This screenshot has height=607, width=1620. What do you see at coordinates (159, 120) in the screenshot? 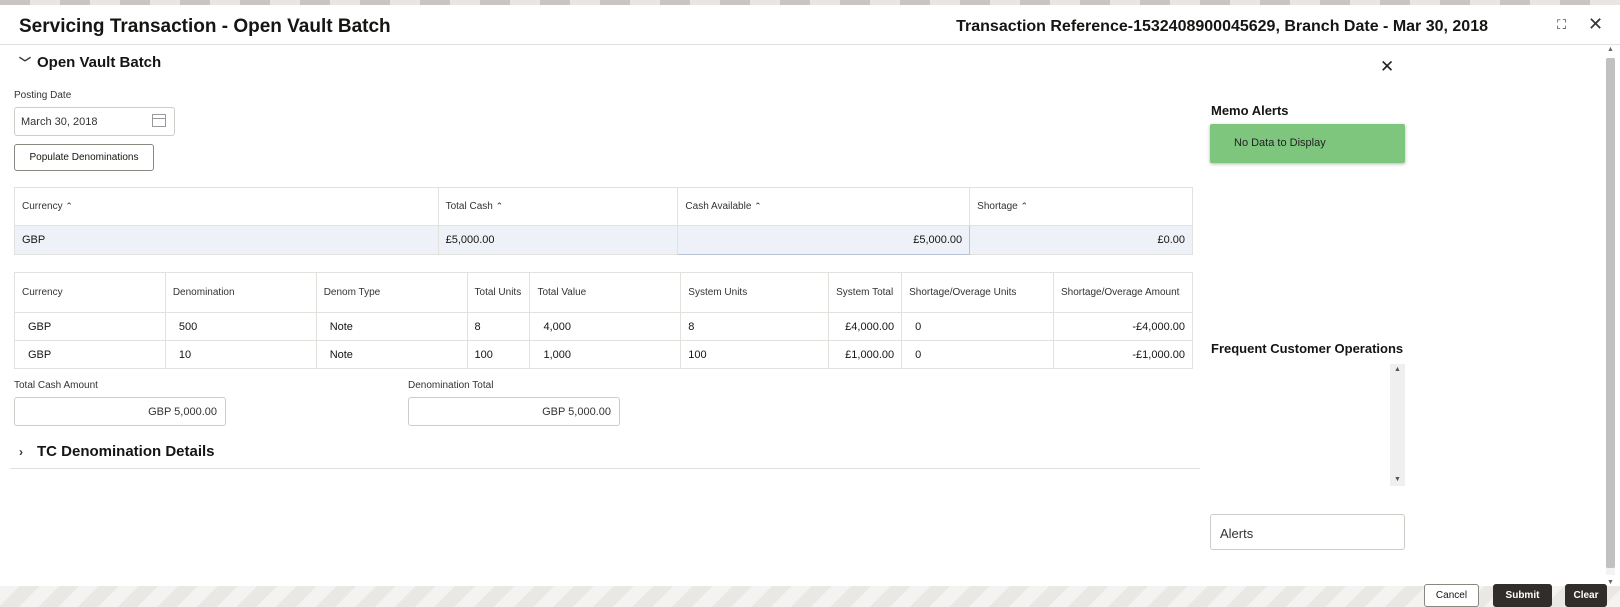
I see `calendar-icon` at bounding box center [159, 120].